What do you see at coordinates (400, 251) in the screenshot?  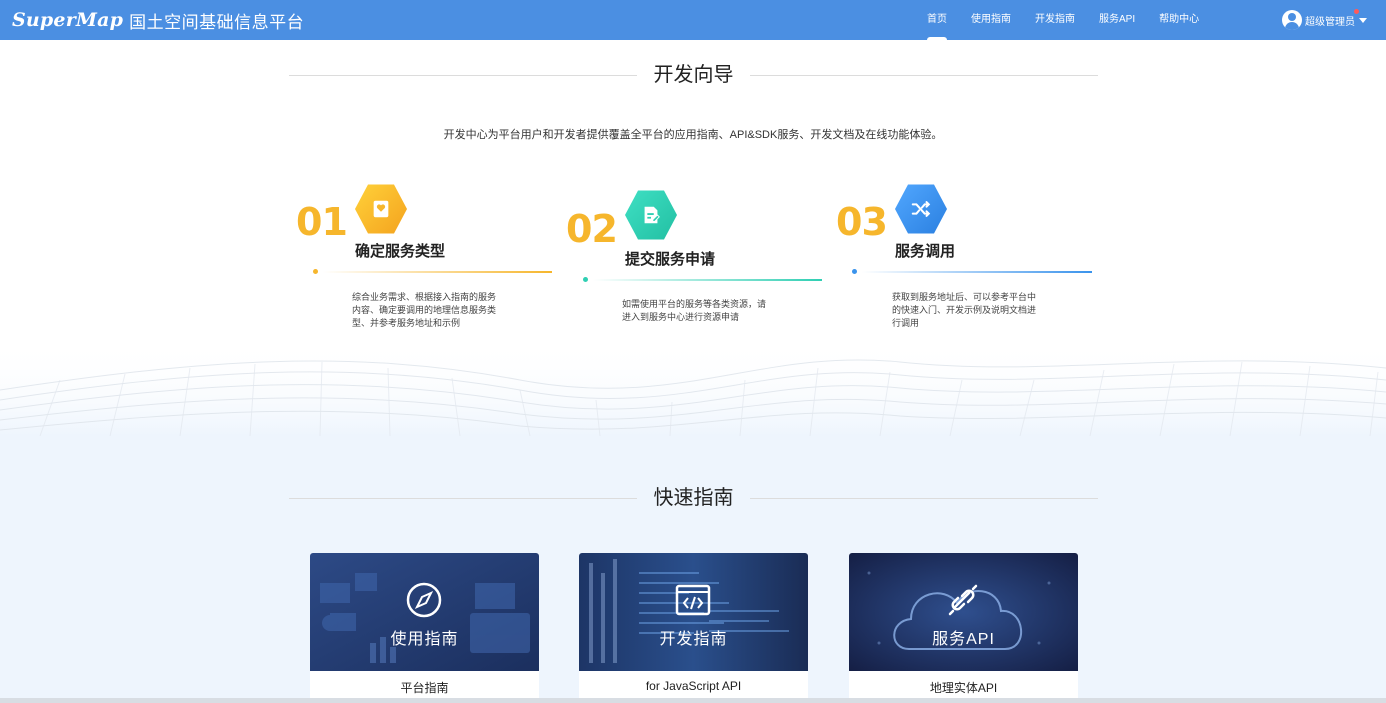 I see `step-title: 确定服务类型` at bounding box center [400, 251].